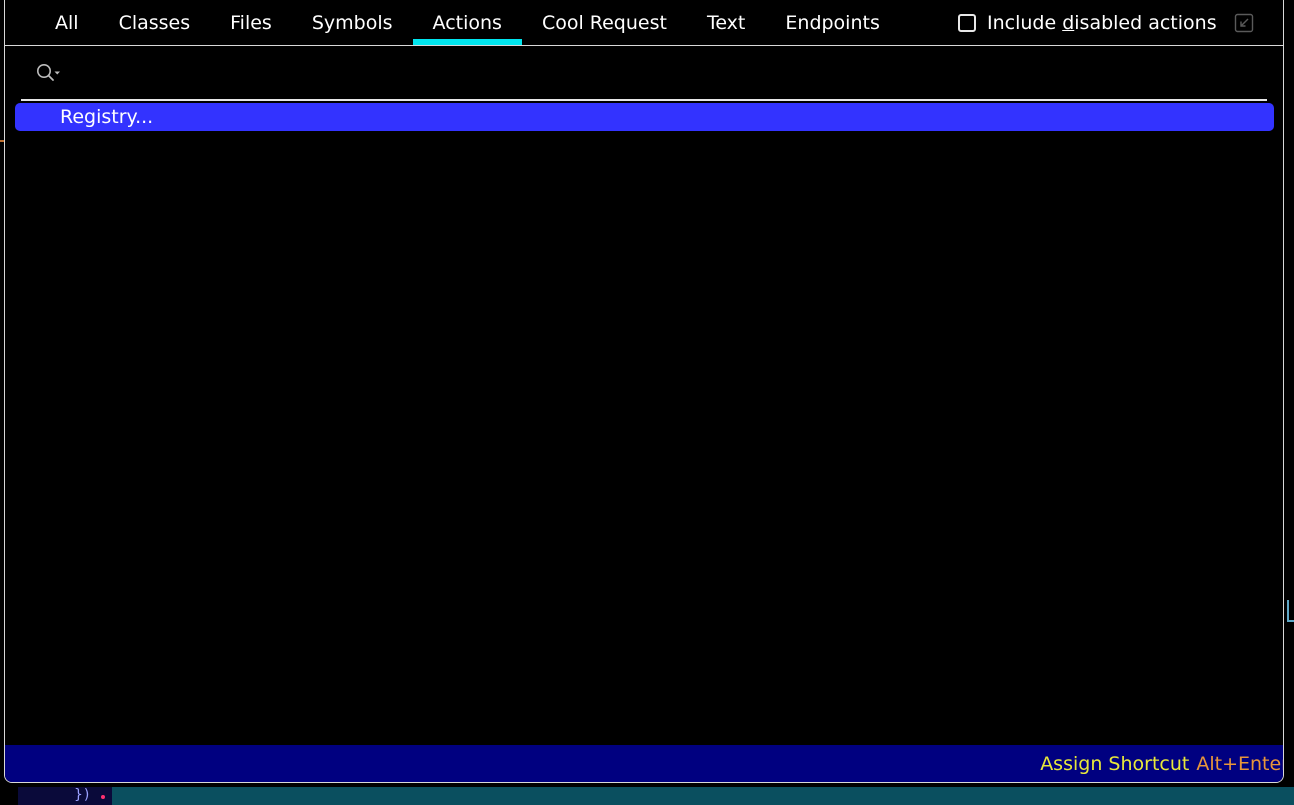  What do you see at coordinates (352, 22) in the screenshot?
I see `tab-symbols: Symbols` at bounding box center [352, 22].